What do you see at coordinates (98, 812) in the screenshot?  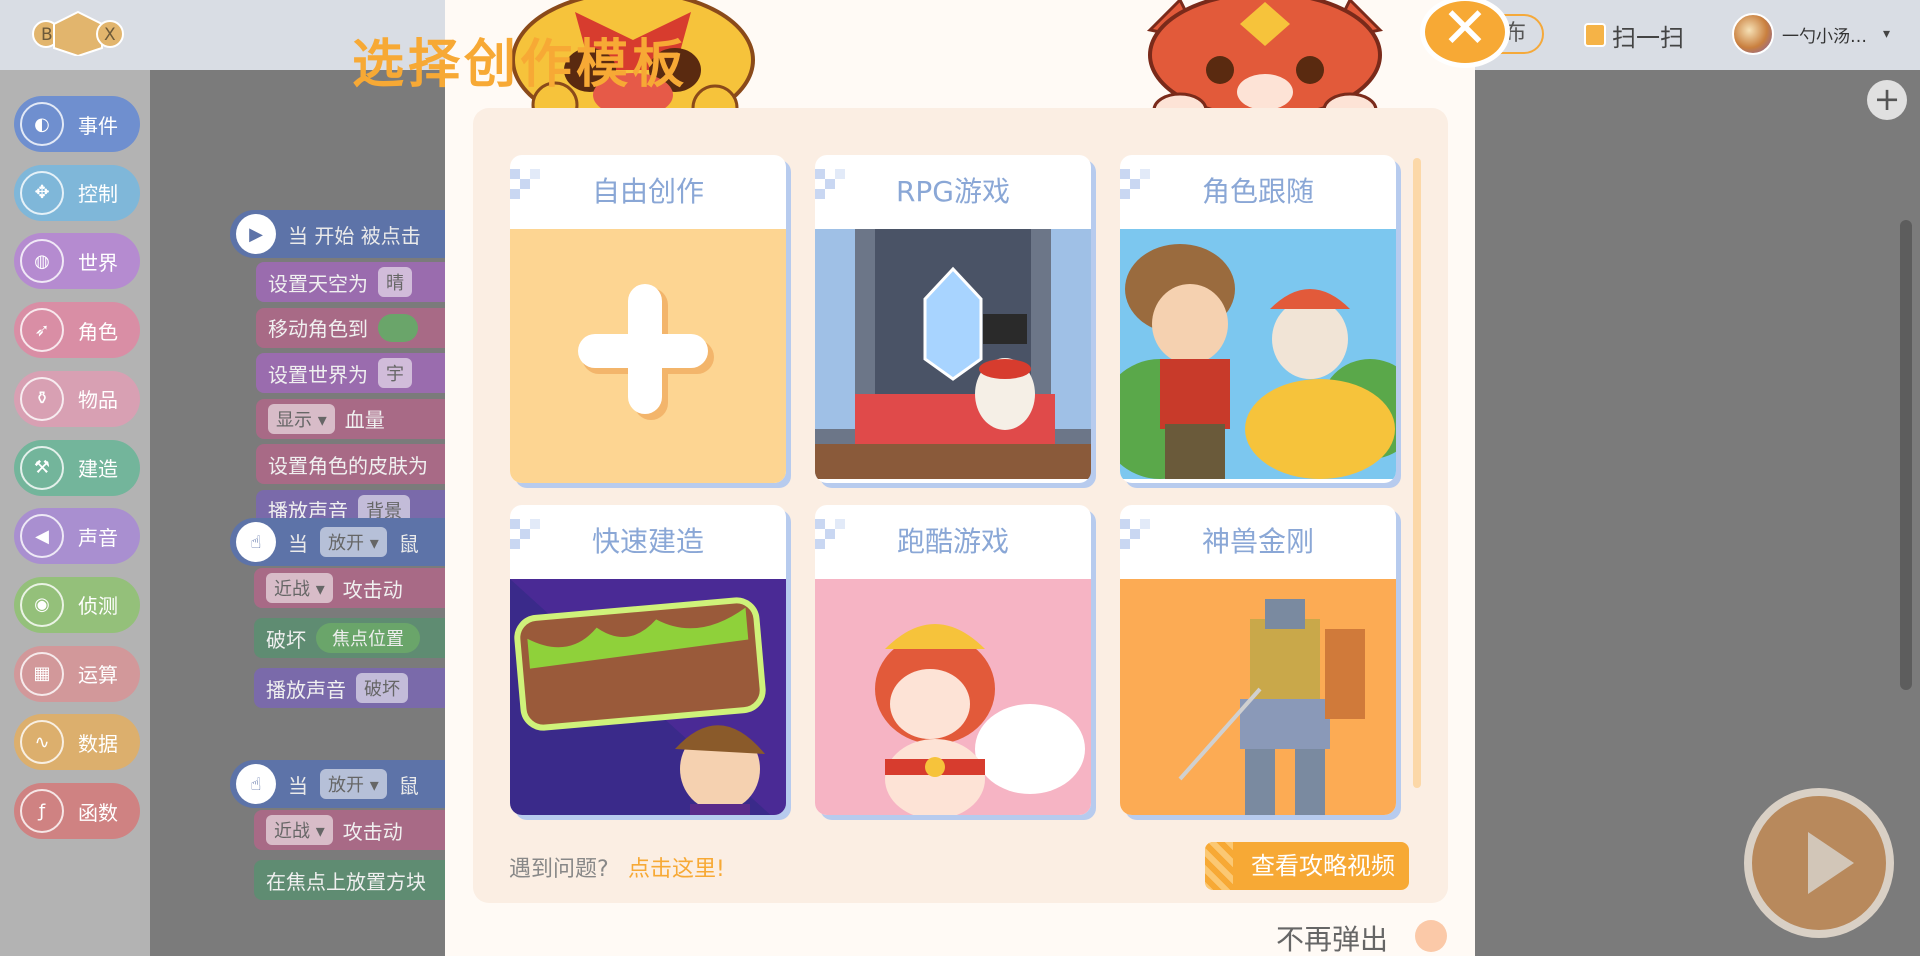 I see `sidebar-item-label: 函数` at bounding box center [98, 812].